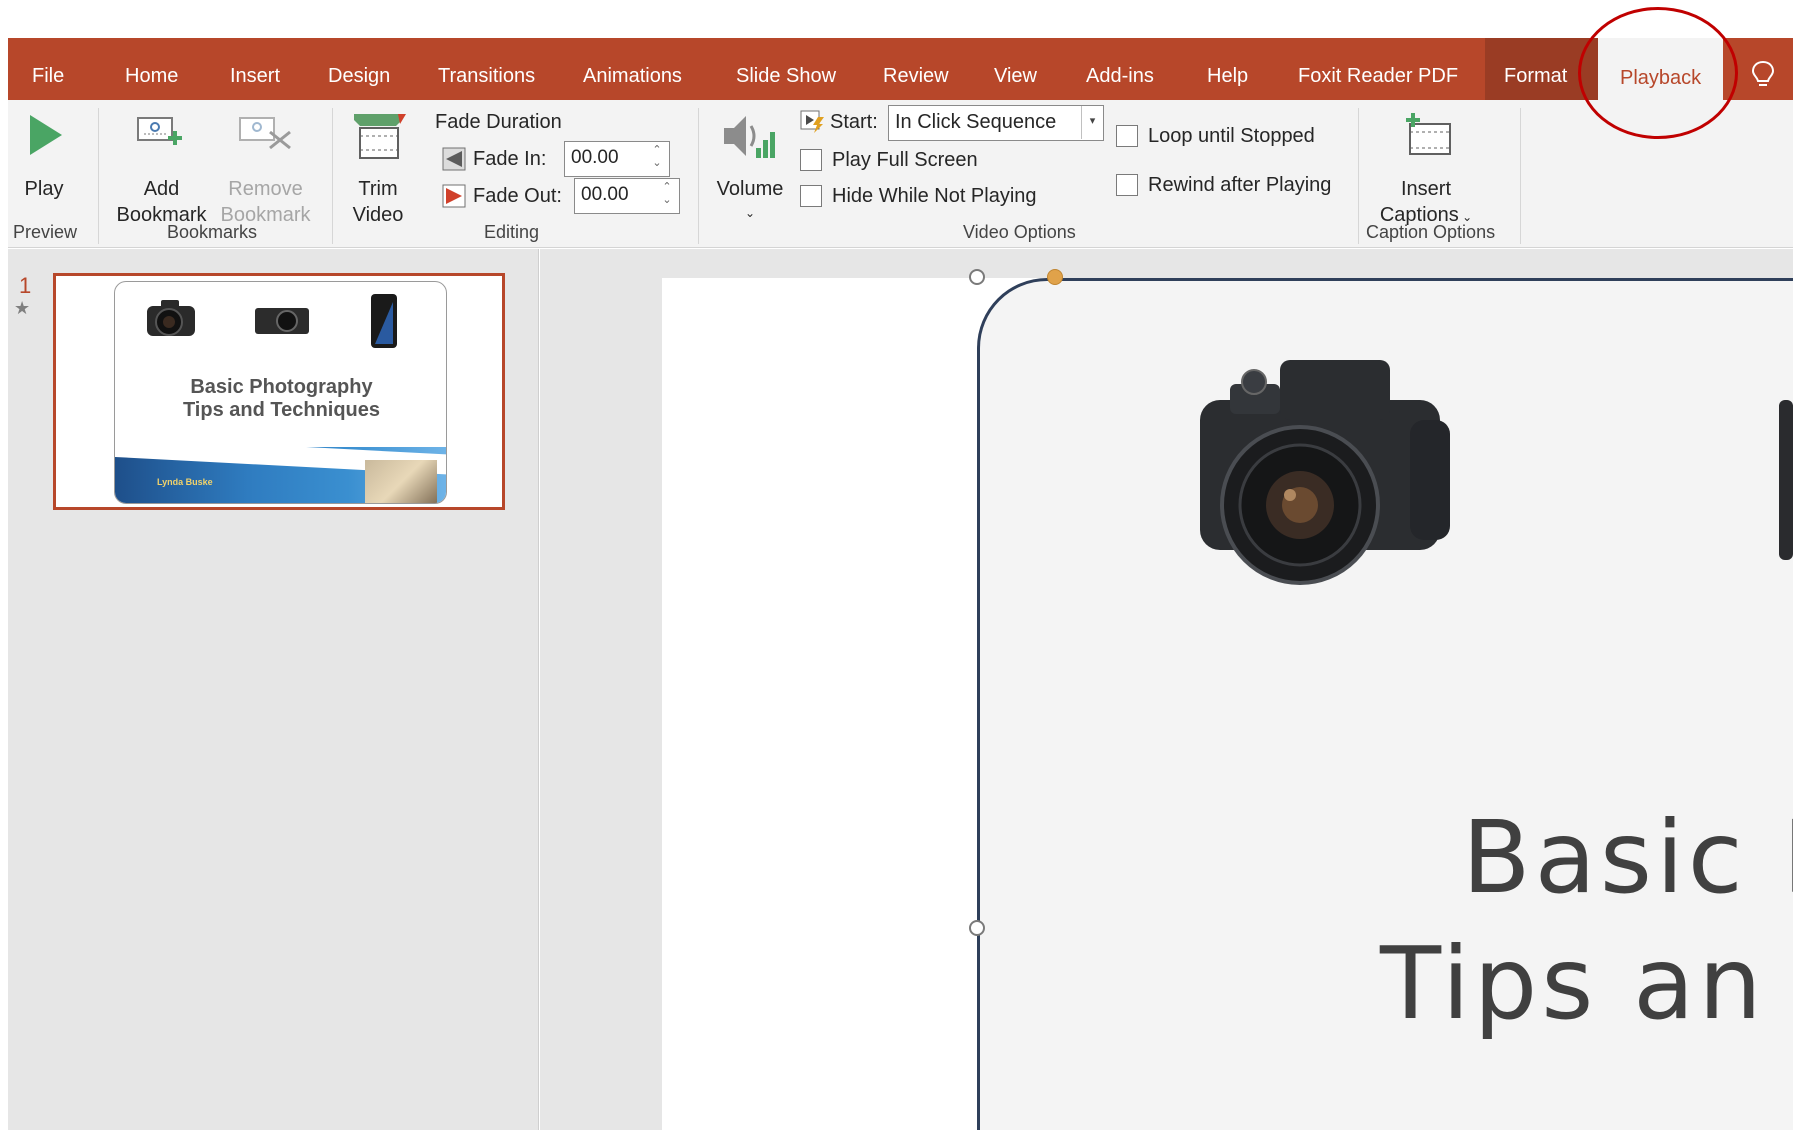 This screenshot has width=1793, height=1130. Describe the element at coordinates (265, 168) in the screenshot. I see `remove-bookmark-button: Remove Bookmark` at that location.